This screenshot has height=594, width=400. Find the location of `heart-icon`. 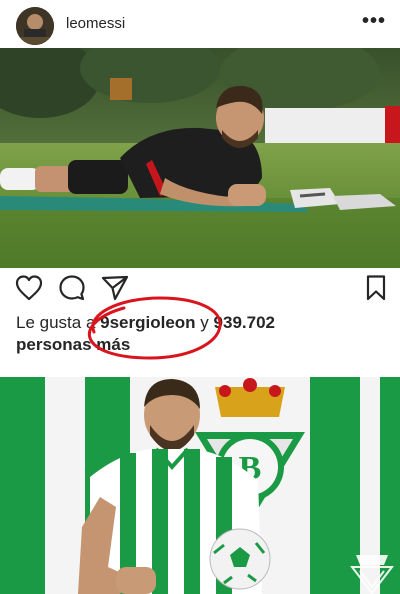

heart-icon is located at coordinates (29, 288).